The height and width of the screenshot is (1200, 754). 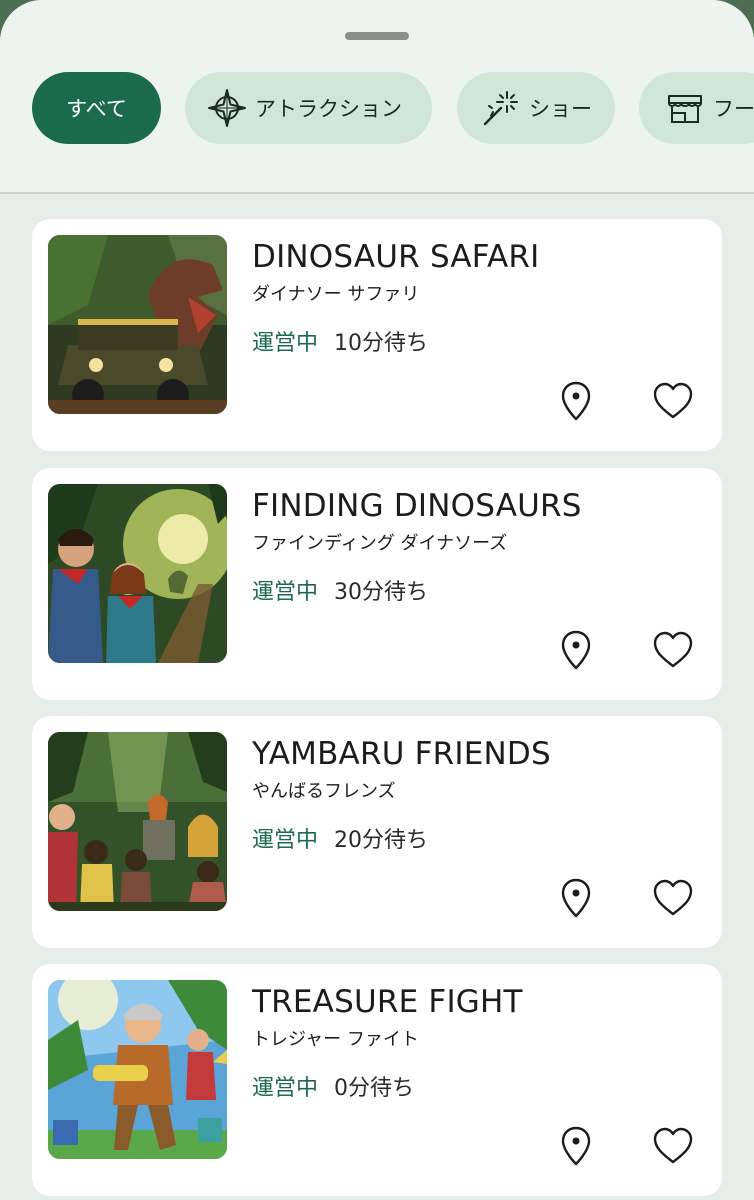 What do you see at coordinates (381, 840) in the screenshot?
I see `wait-time: 20分待ち` at bounding box center [381, 840].